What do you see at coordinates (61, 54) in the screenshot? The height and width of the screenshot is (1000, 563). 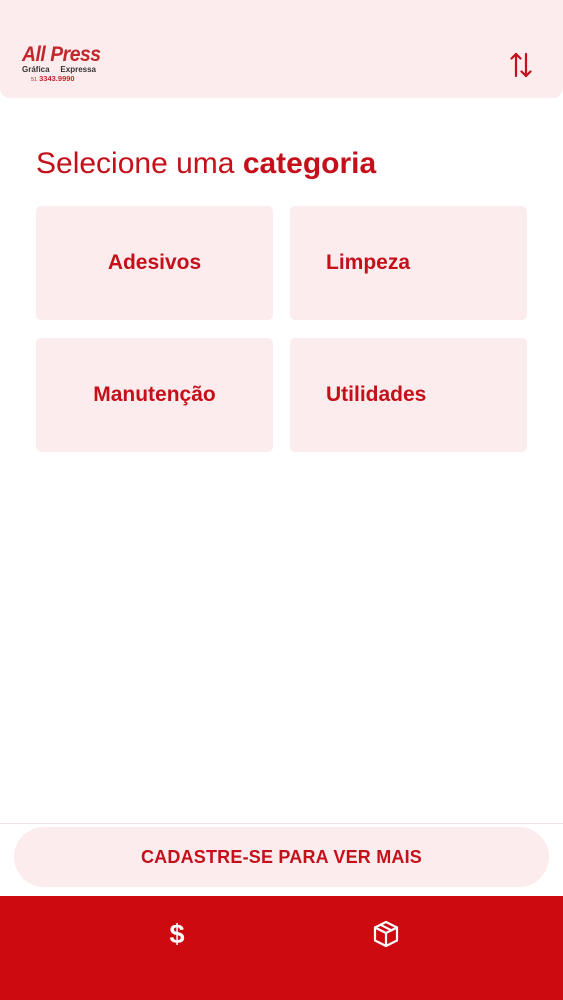 I see `logo-name: All Press` at bounding box center [61, 54].